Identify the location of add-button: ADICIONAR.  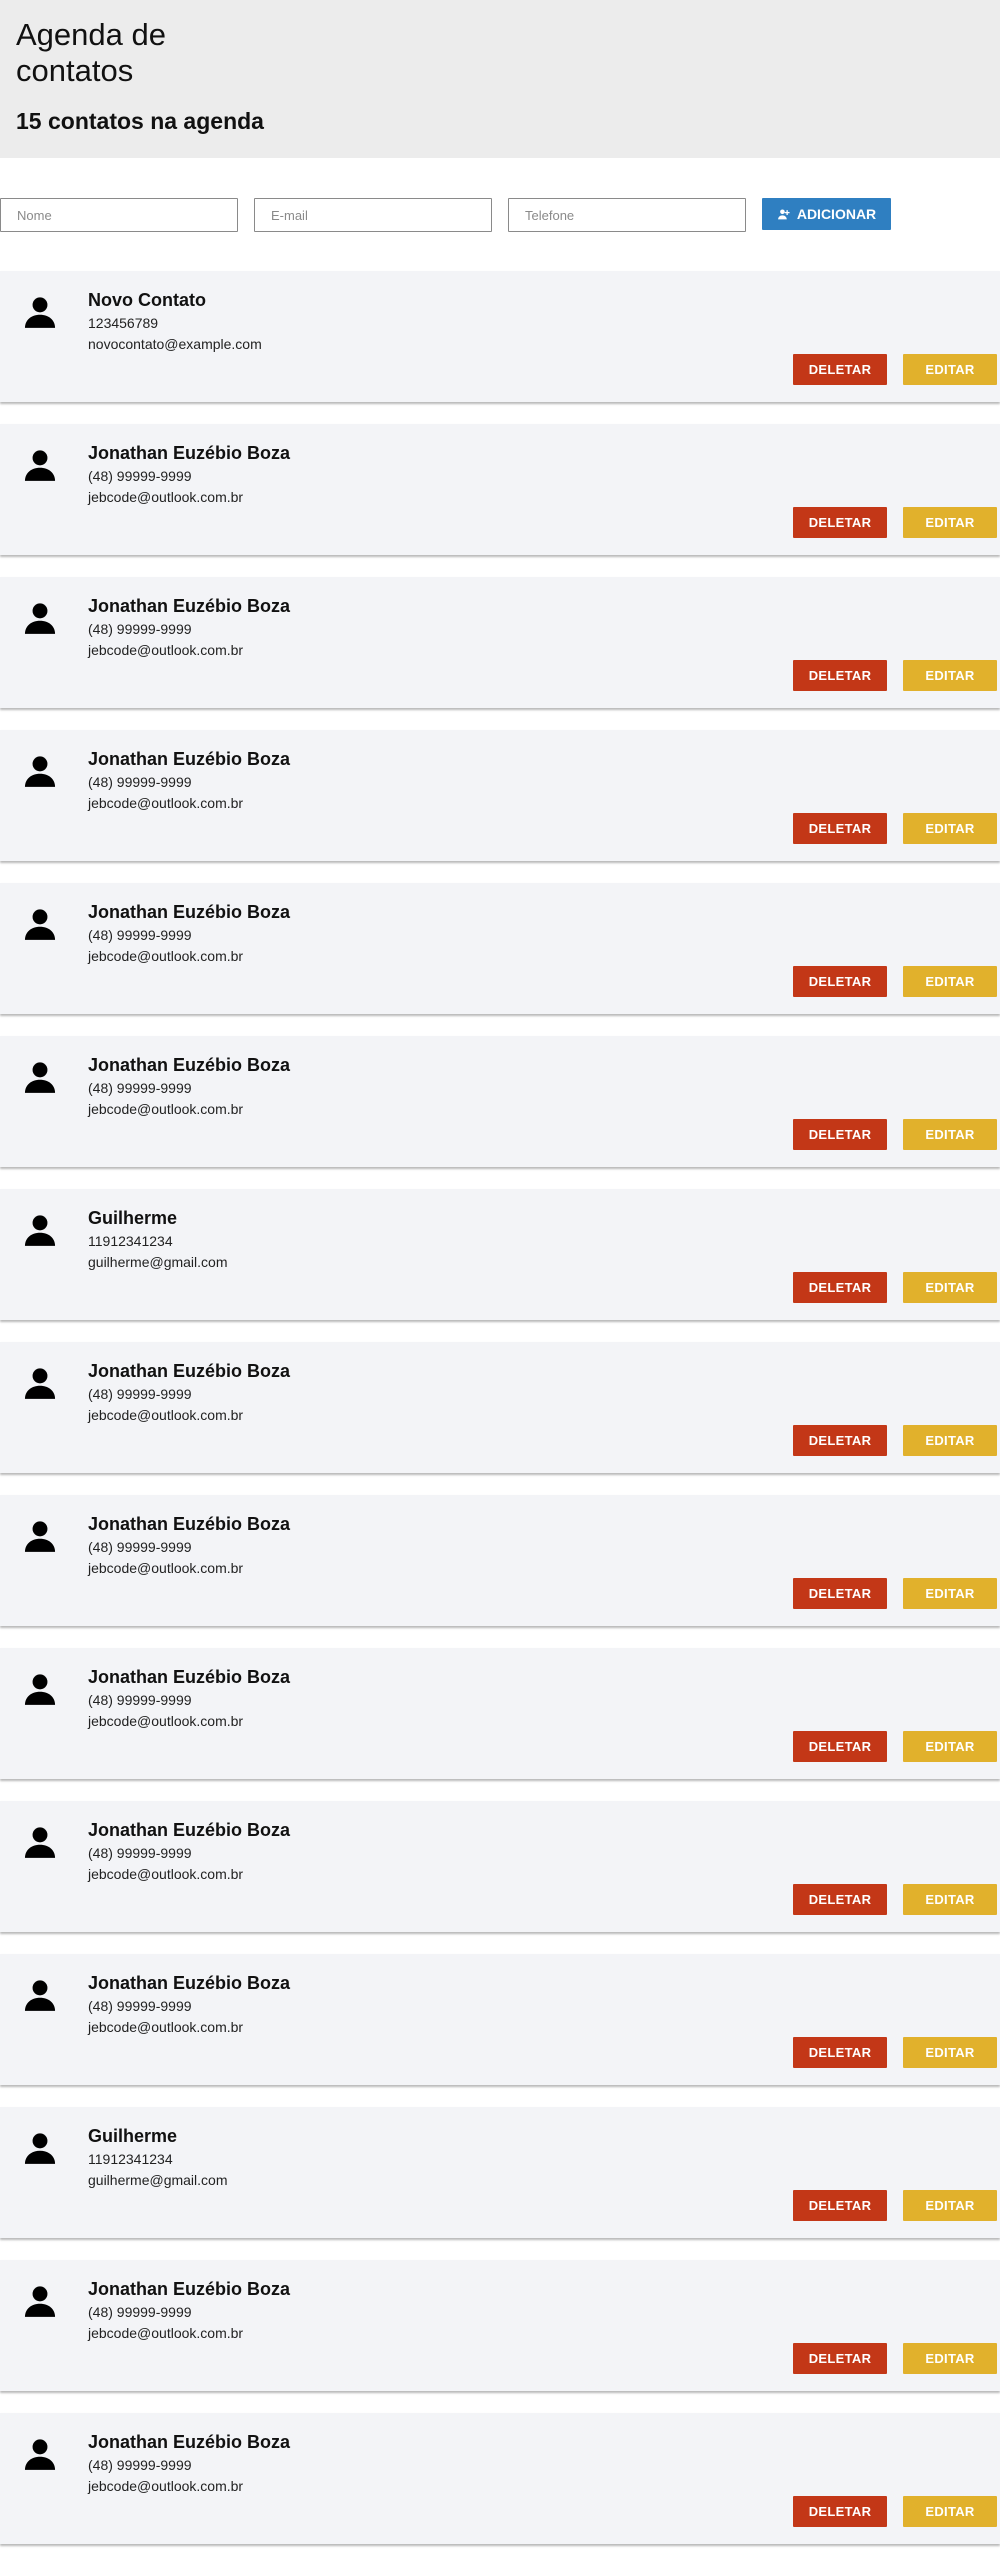
(826, 214).